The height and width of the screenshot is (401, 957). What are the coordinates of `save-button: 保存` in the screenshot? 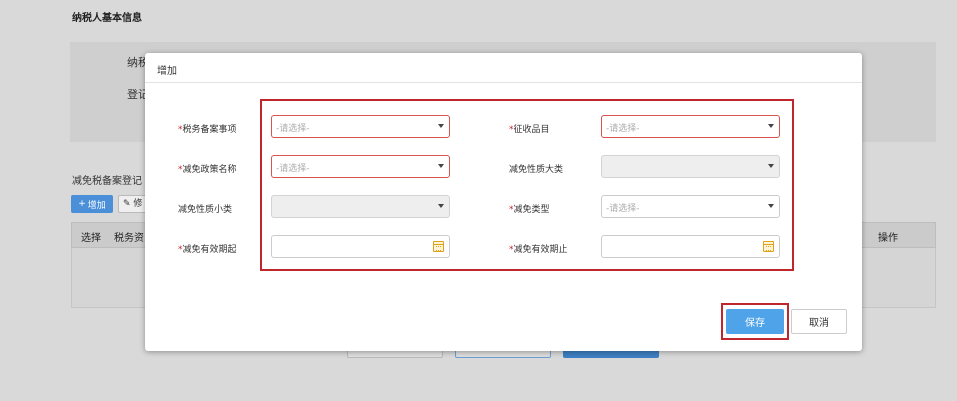 It's located at (755, 321).